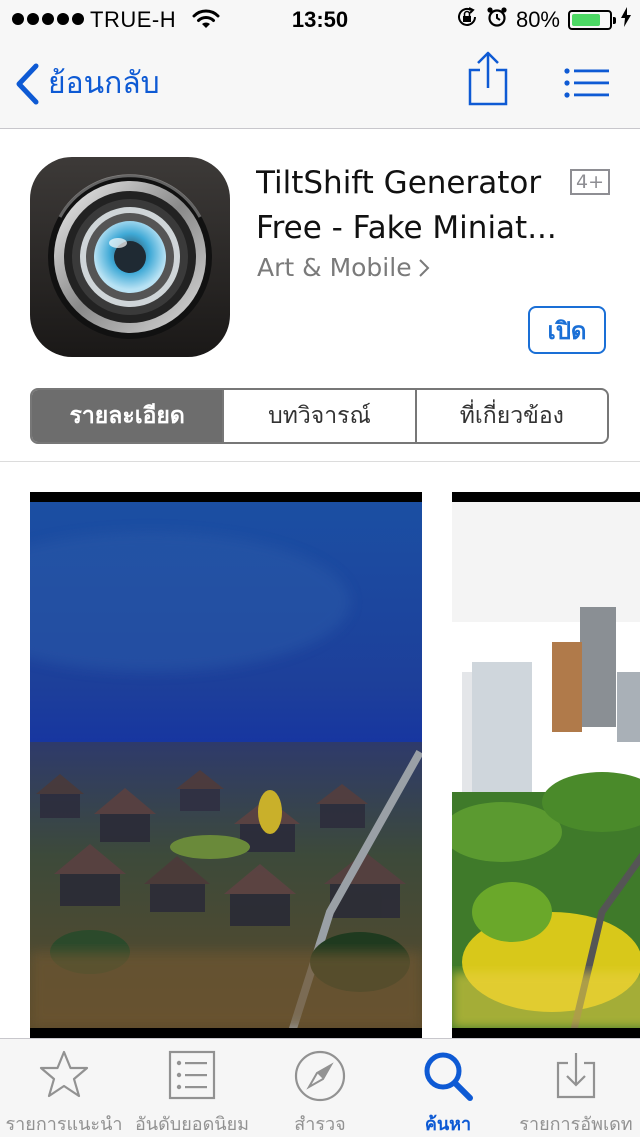  I want to click on age-rating-badge: 4+, so click(590, 182).